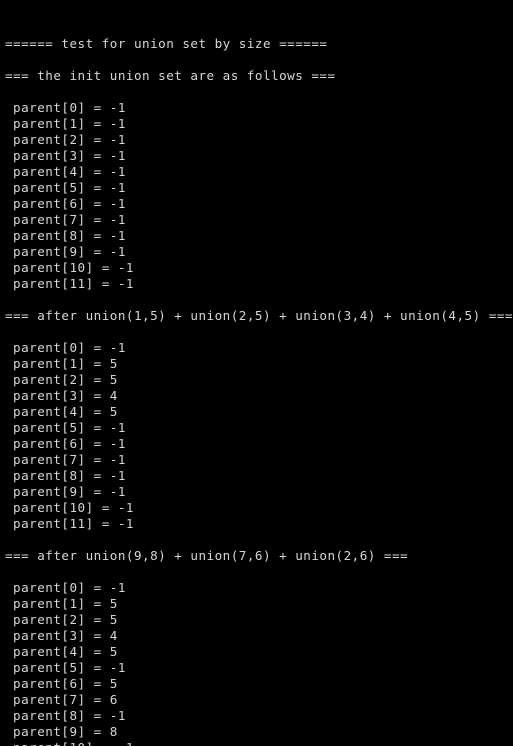  I want to click on terminal-output-line: parent[4] = -1, so click(65, 171).